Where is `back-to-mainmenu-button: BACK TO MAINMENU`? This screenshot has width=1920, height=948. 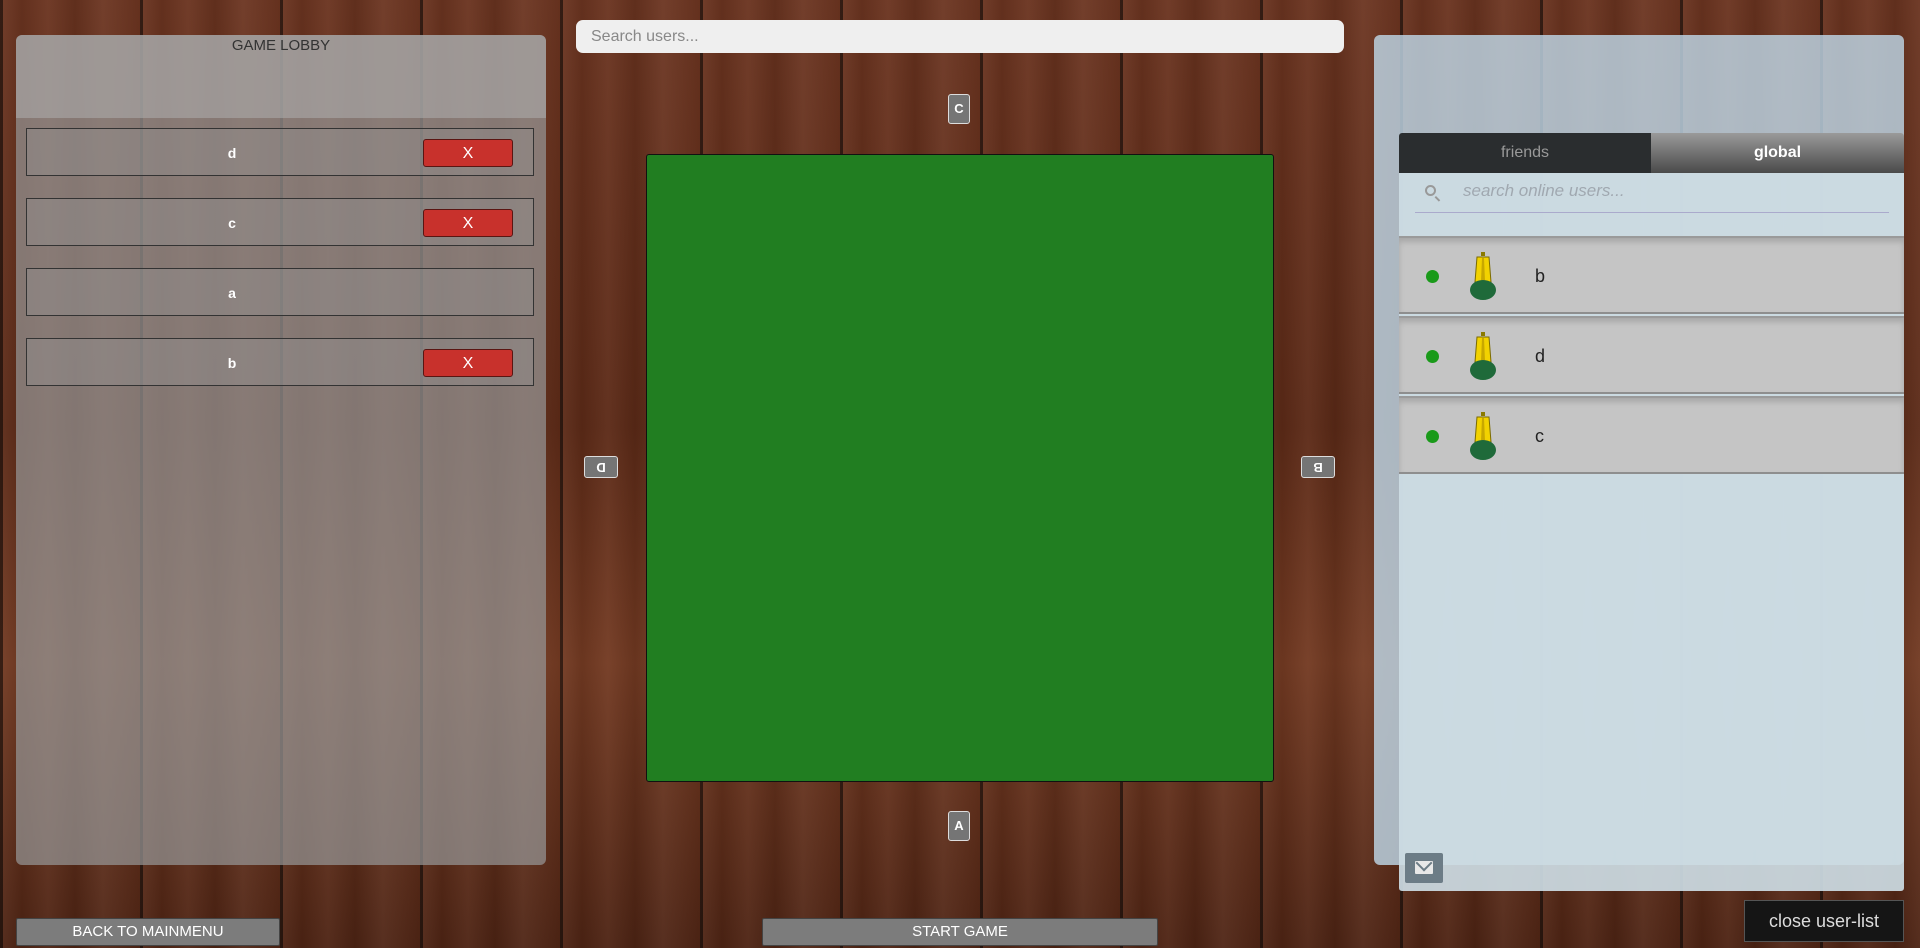
back-to-mainmenu-button: BACK TO MAINMENU is located at coordinates (148, 932).